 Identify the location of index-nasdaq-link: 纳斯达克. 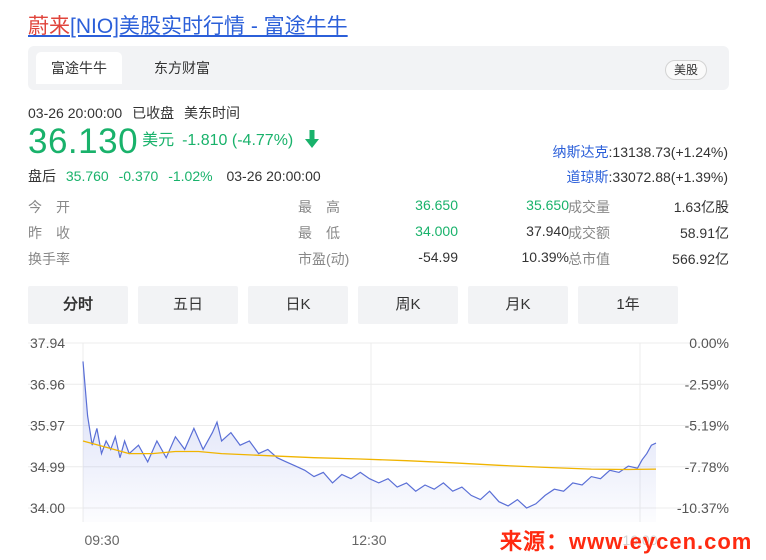
(581, 152).